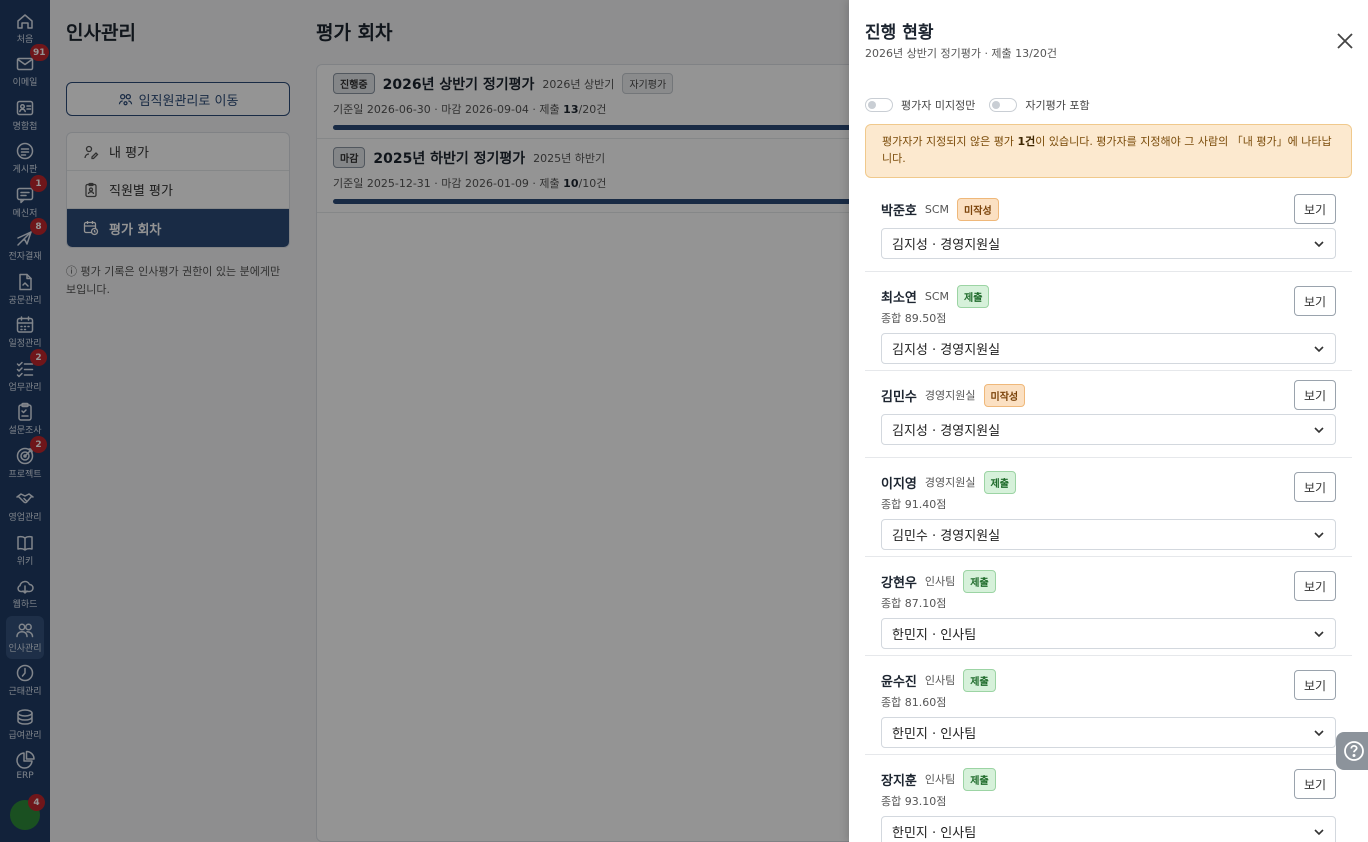 The width and height of the screenshot is (1368, 842). I want to click on employee-row: 강현우 인사팀 제출종합 87.10점 보기한민지 · 인사팀, so click(1108, 606).